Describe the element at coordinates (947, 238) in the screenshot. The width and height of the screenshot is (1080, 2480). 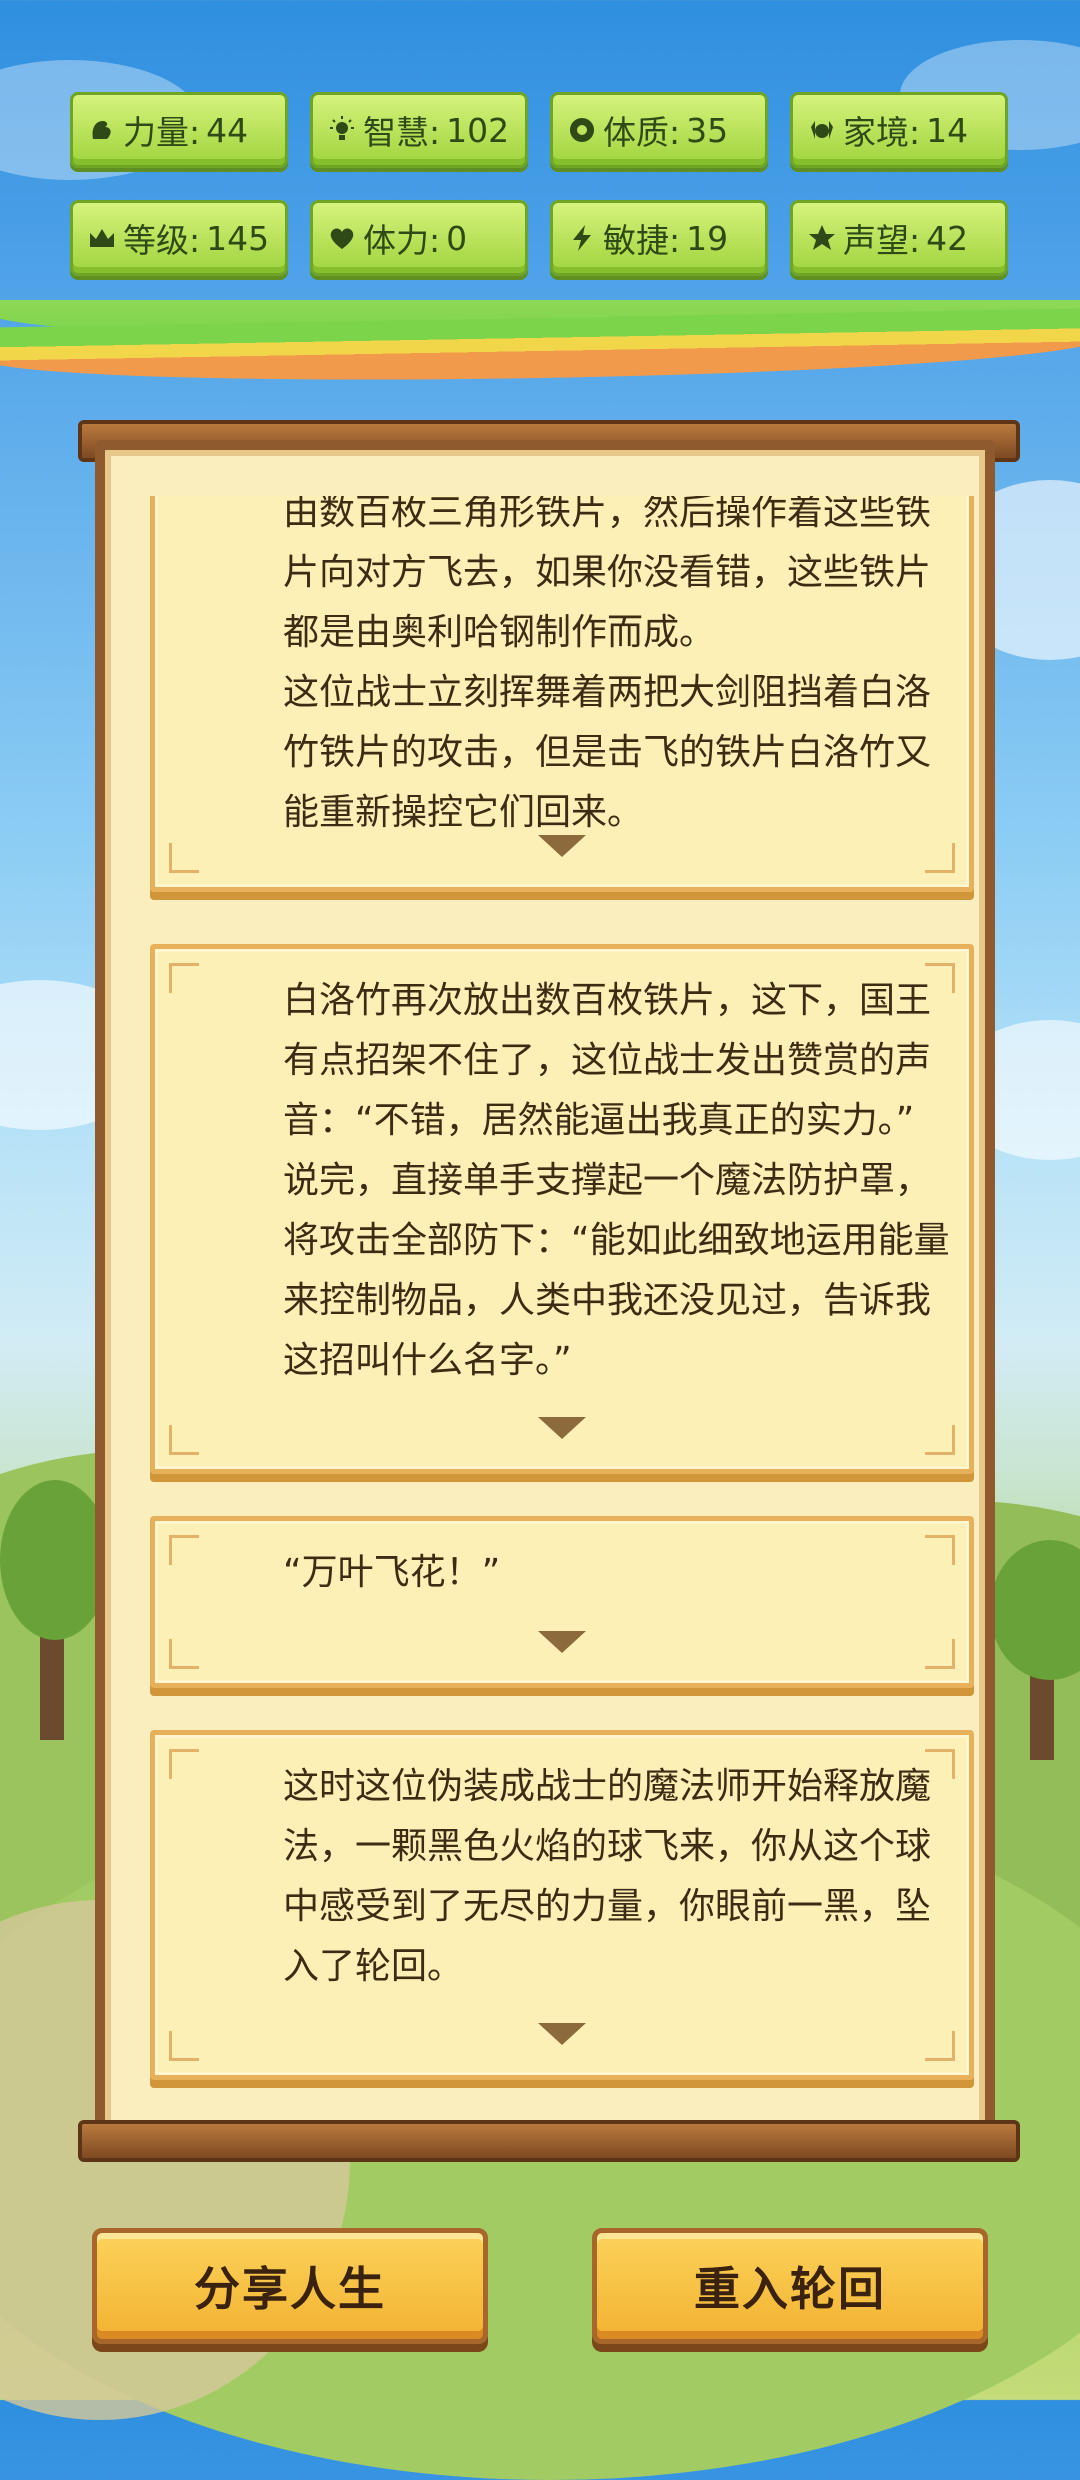
I see `stat-value: 42` at that location.